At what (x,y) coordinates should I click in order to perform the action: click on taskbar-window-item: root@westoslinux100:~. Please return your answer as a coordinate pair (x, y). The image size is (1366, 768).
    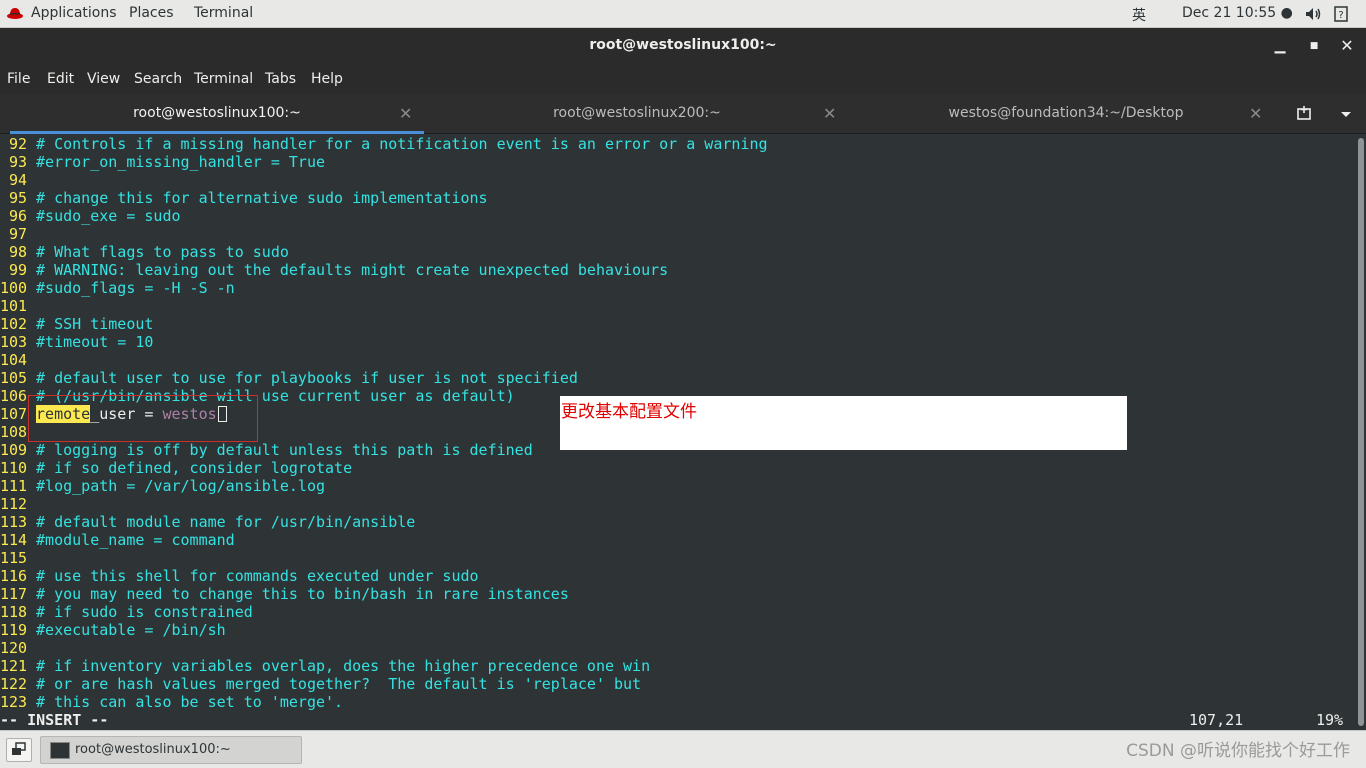
    Looking at the image, I should click on (171, 750).